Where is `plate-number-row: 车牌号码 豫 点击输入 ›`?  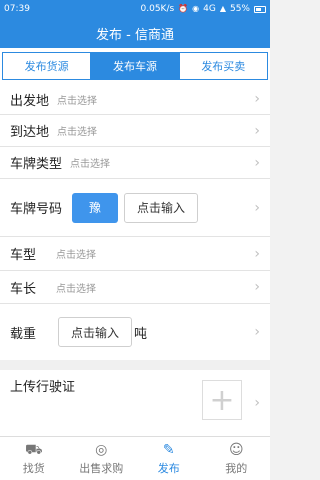
plate-number-row: 车牌号码 豫 点击输入 › is located at coordinates (135, 208).